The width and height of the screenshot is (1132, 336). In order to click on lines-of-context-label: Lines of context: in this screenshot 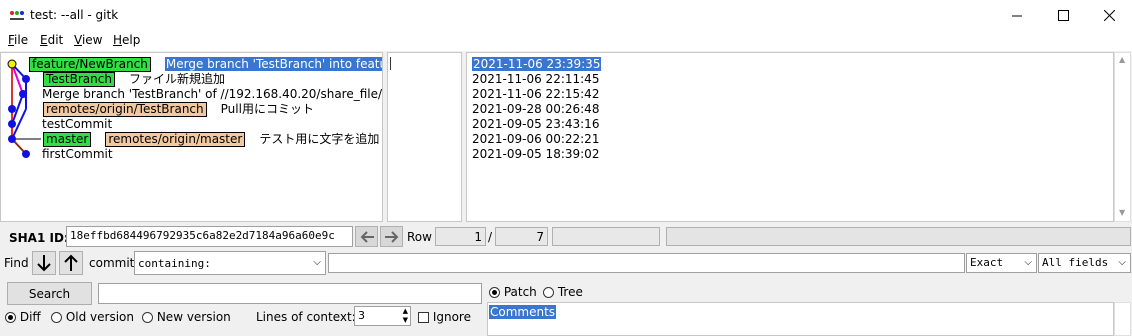, I will do `click(306, 317)`.